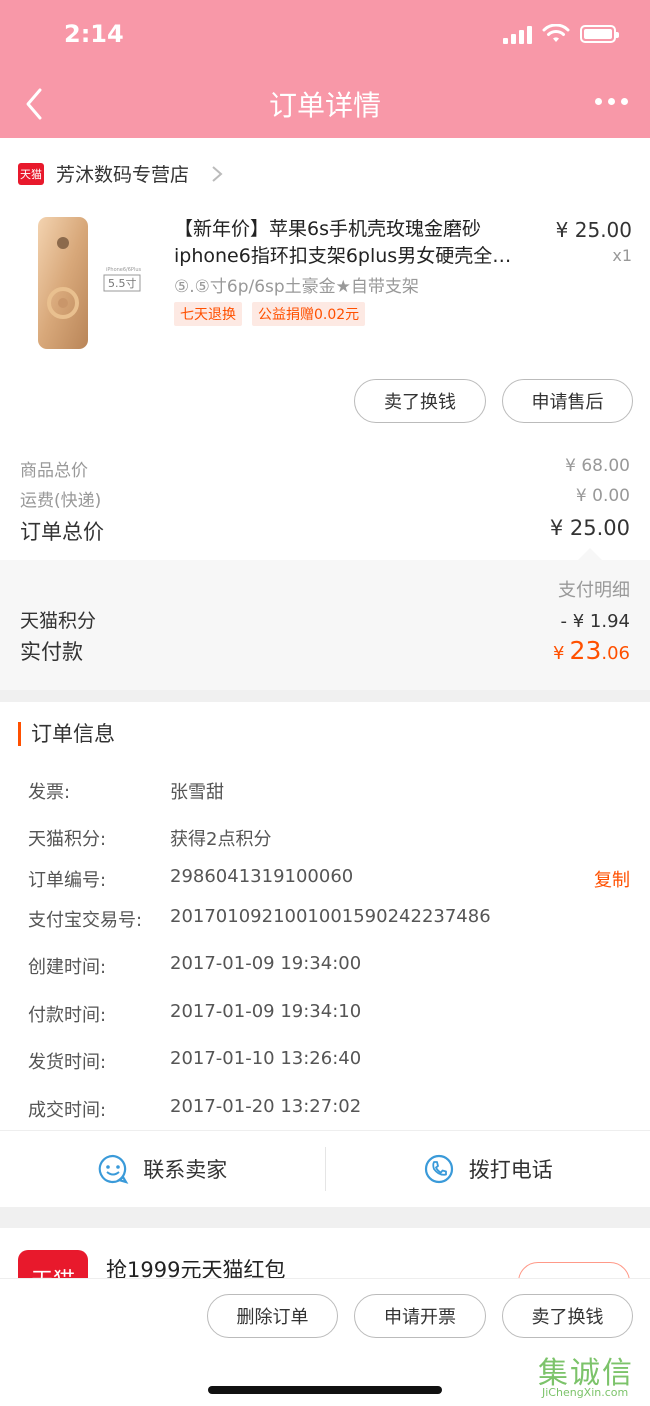  I want to click on info-row-paid: 付款时间: 2017-01-09 19:34:10, so click(195, 1013).